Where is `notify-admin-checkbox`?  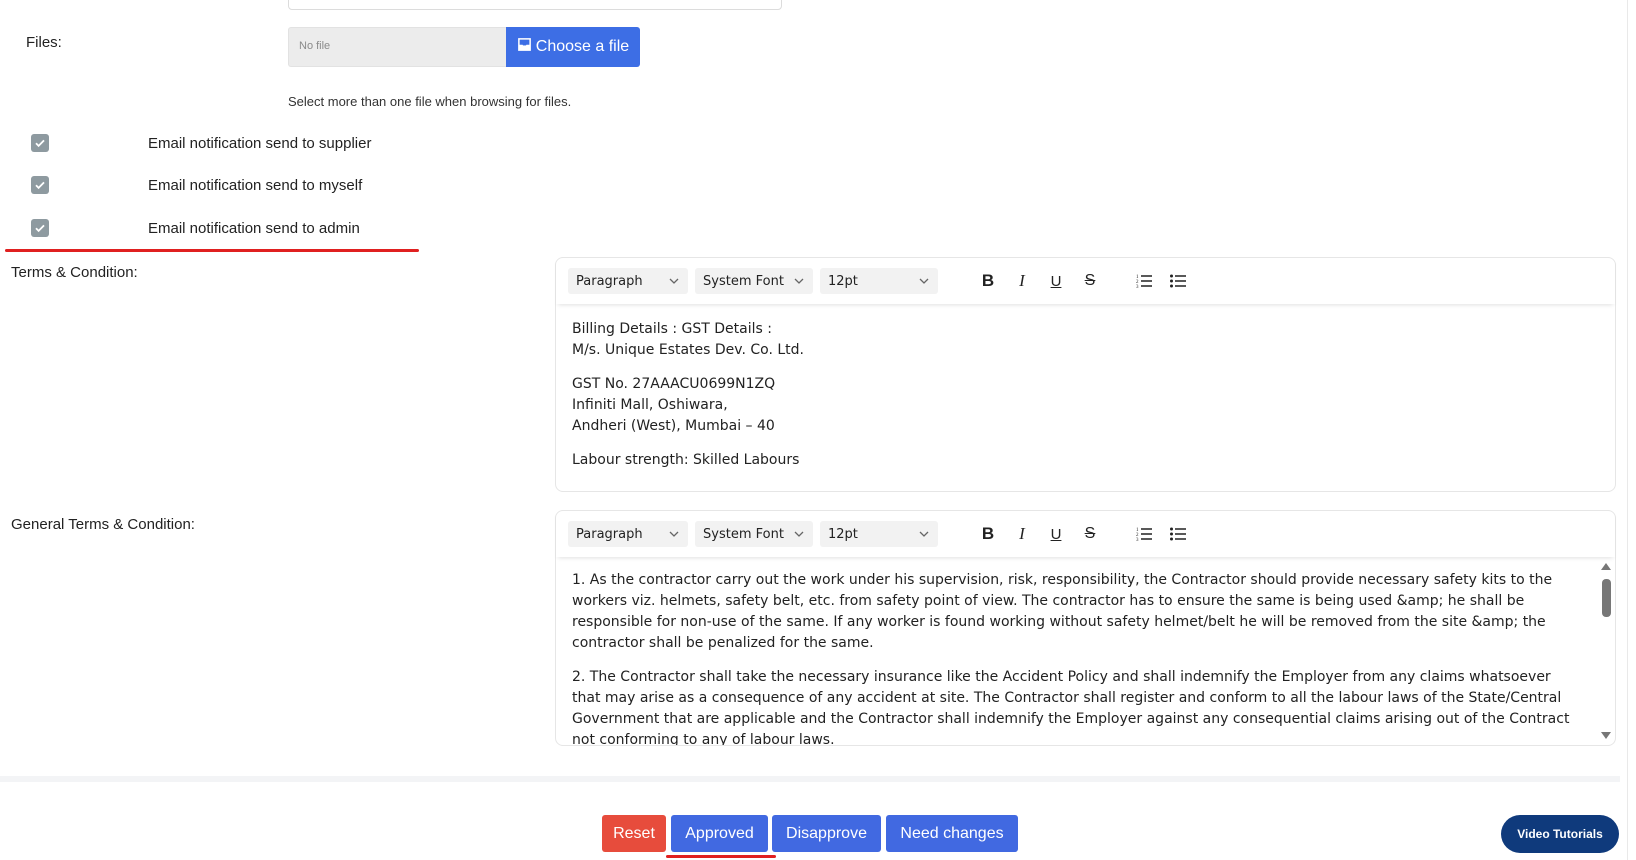 notify-admin-checkbox is located at coordinates (40, 228).